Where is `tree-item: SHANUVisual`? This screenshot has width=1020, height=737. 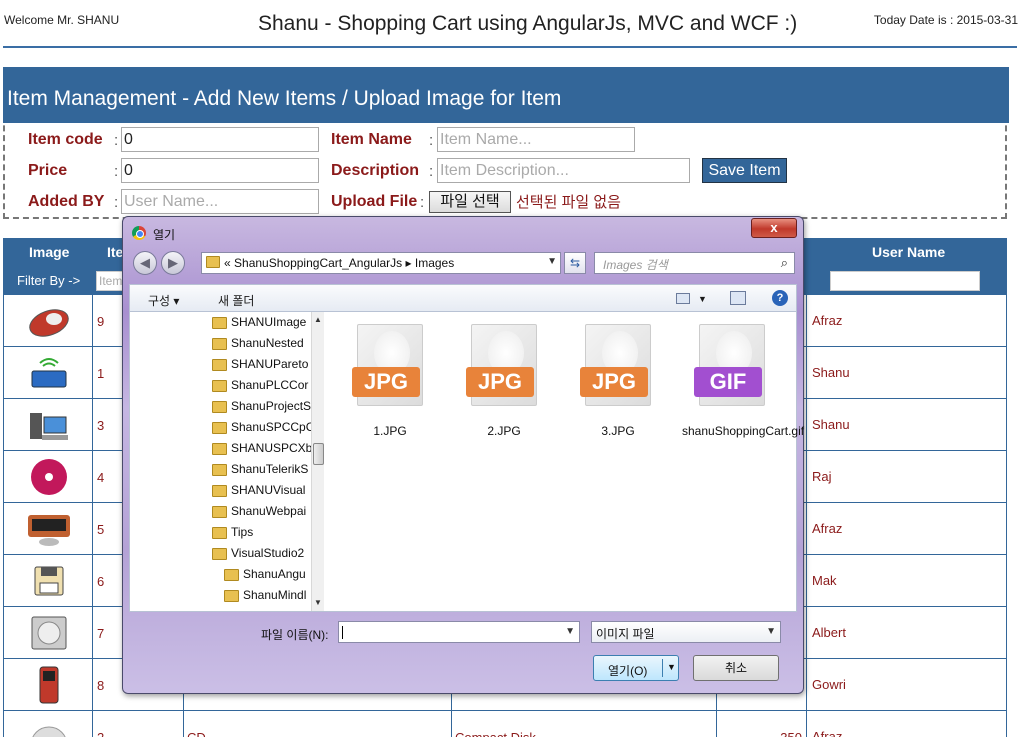 tree-item: SHANUVisual is located at coordinates (264, 493).